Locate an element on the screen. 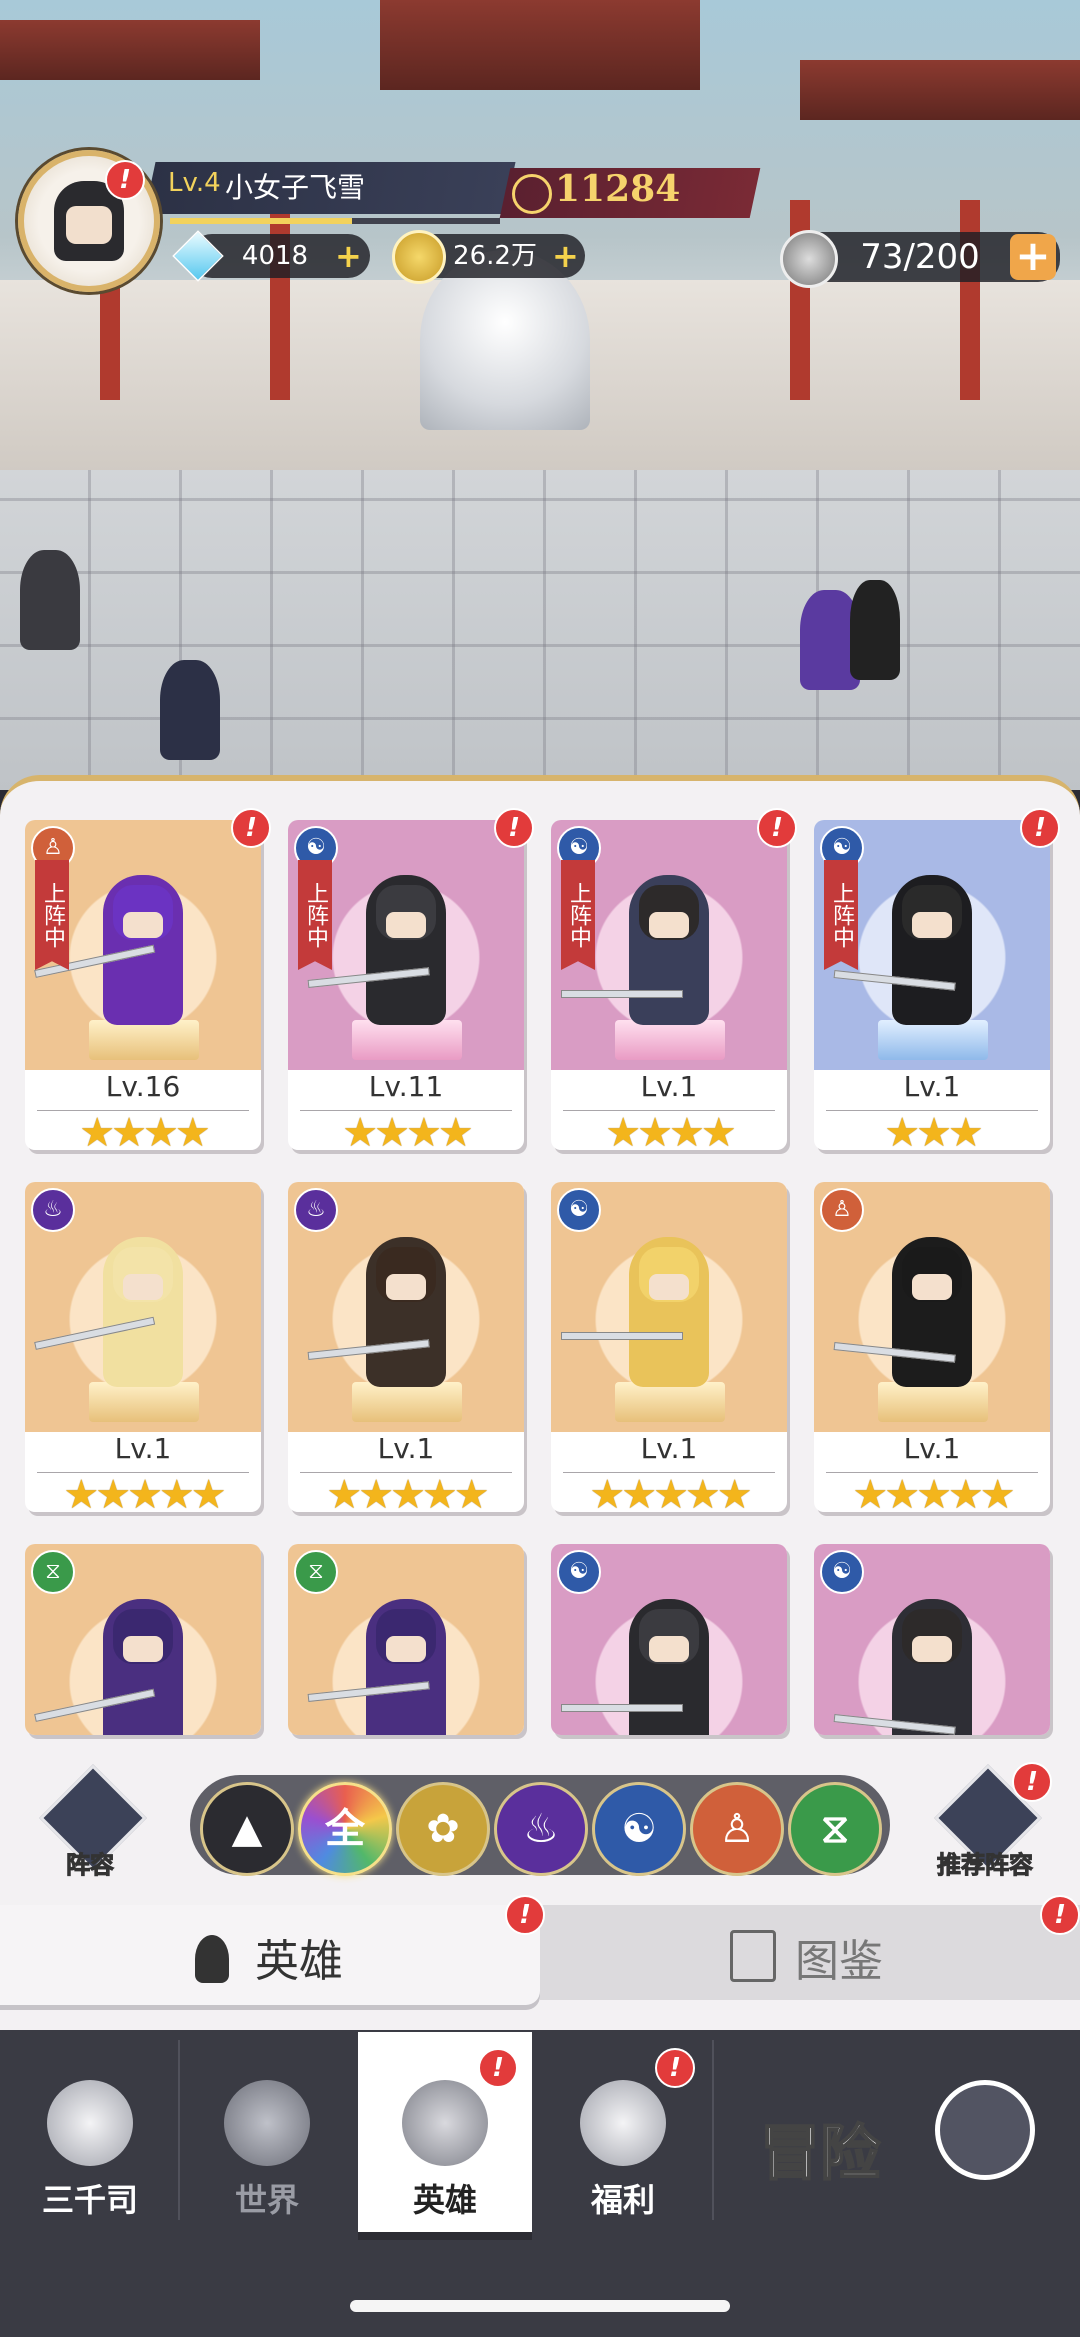 This screenshot has height=2337, width=1080. lineup-label: 阵容 is located at coordinates (90, 1865).